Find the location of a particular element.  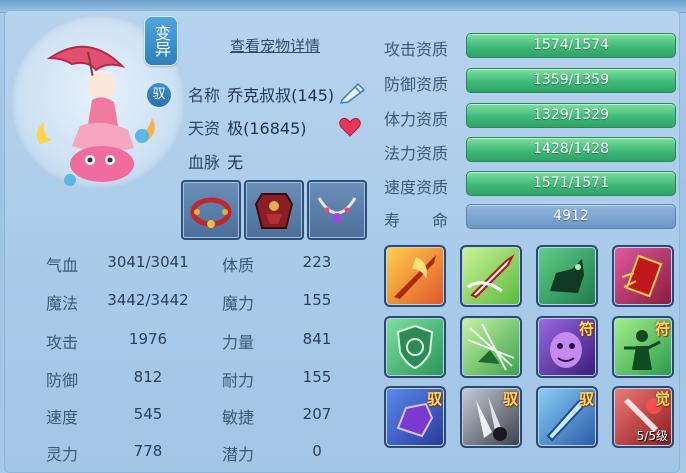

stat-magic-label: 魔力 is located at coordinates (238, 303).